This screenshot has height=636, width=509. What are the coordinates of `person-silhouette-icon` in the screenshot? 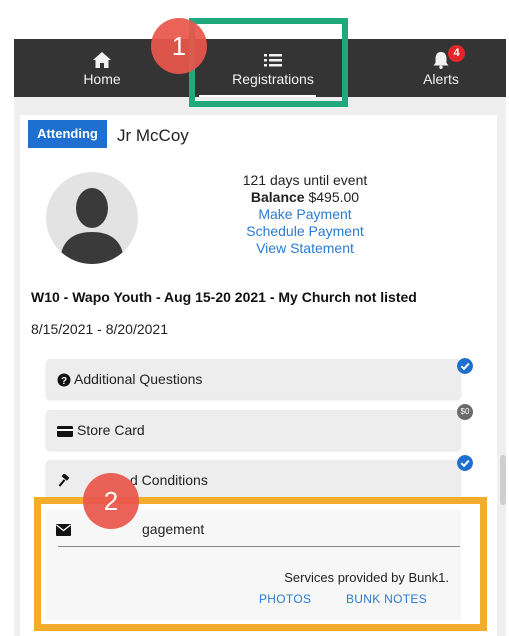 It's located at (92, 226).